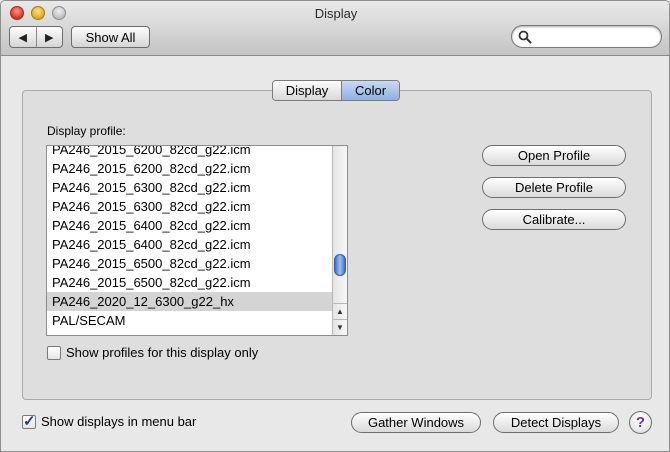  I want to click on gather-windows-button: Gather Windows, so click(416, 422).